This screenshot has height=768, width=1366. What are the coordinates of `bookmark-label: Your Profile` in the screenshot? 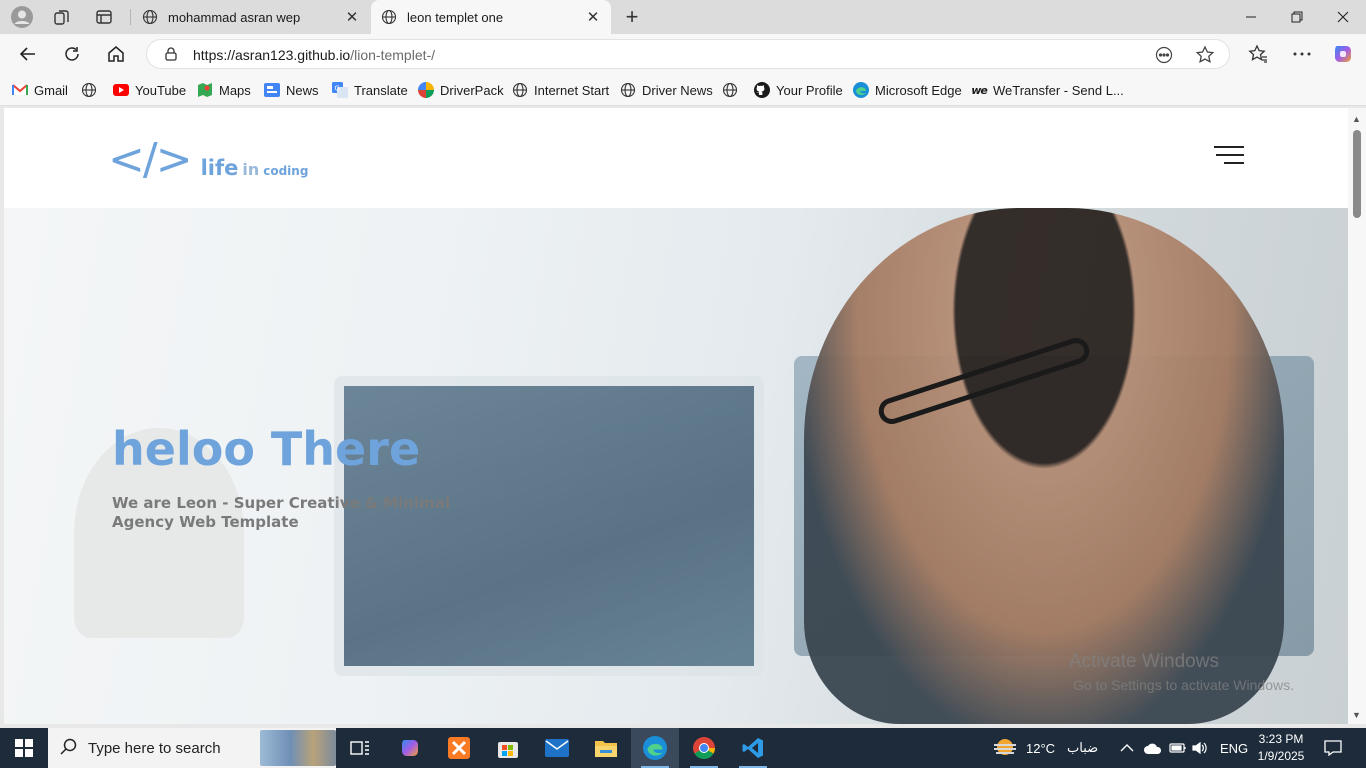 It's located at (809, 90).